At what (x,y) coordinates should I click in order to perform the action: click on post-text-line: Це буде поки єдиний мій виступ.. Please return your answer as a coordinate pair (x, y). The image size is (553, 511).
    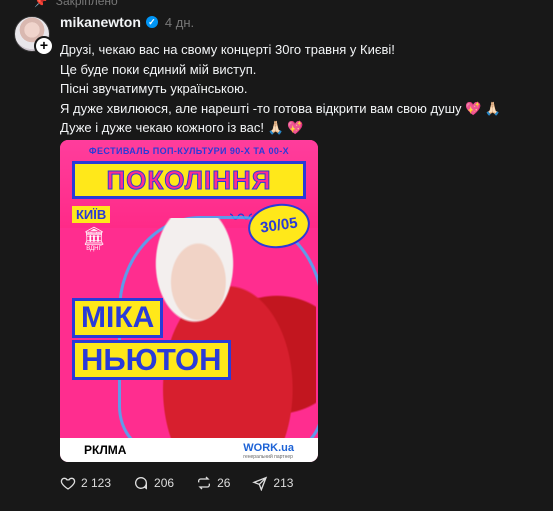
    Looking at the image, I should click on (158, 69).